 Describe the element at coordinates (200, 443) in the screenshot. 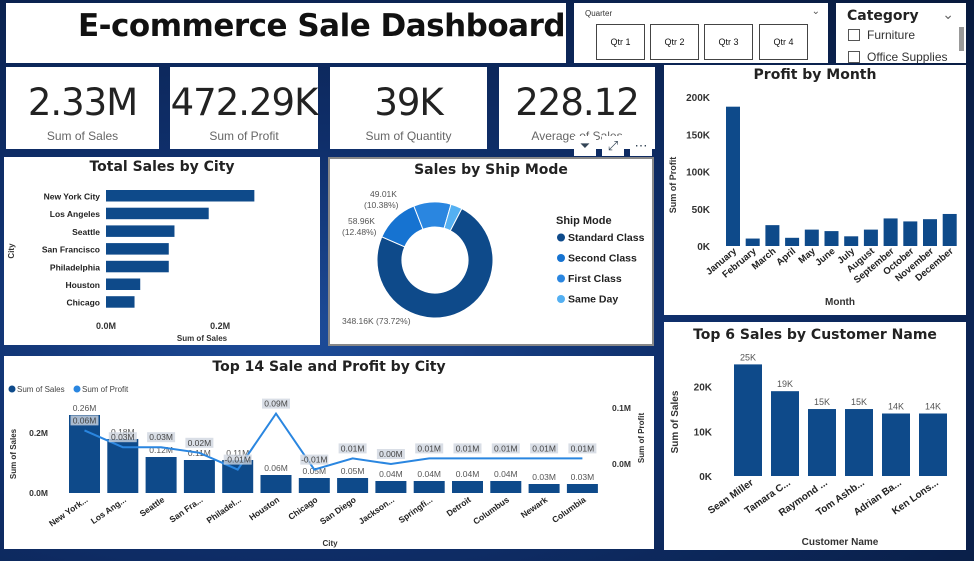

I see `line-data-label: 0.02M` at that location.